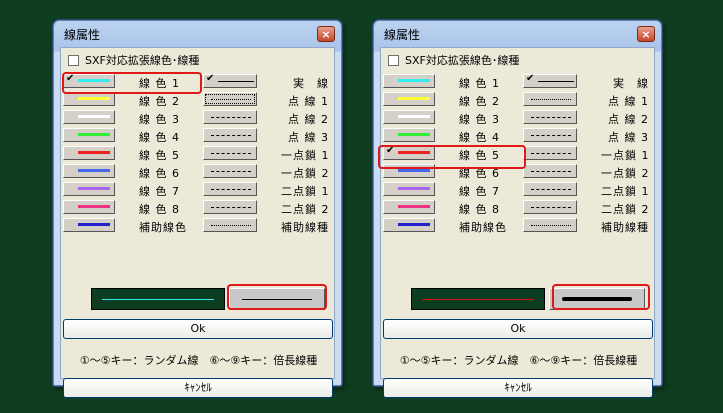 This screenshot has height=413, width=723. What do you see at coordinates (198, 82) in the screenshot?
I see `attribute-row: ✔ 線 色 1 ✔ 実 線` at bounding box center [198, 82].